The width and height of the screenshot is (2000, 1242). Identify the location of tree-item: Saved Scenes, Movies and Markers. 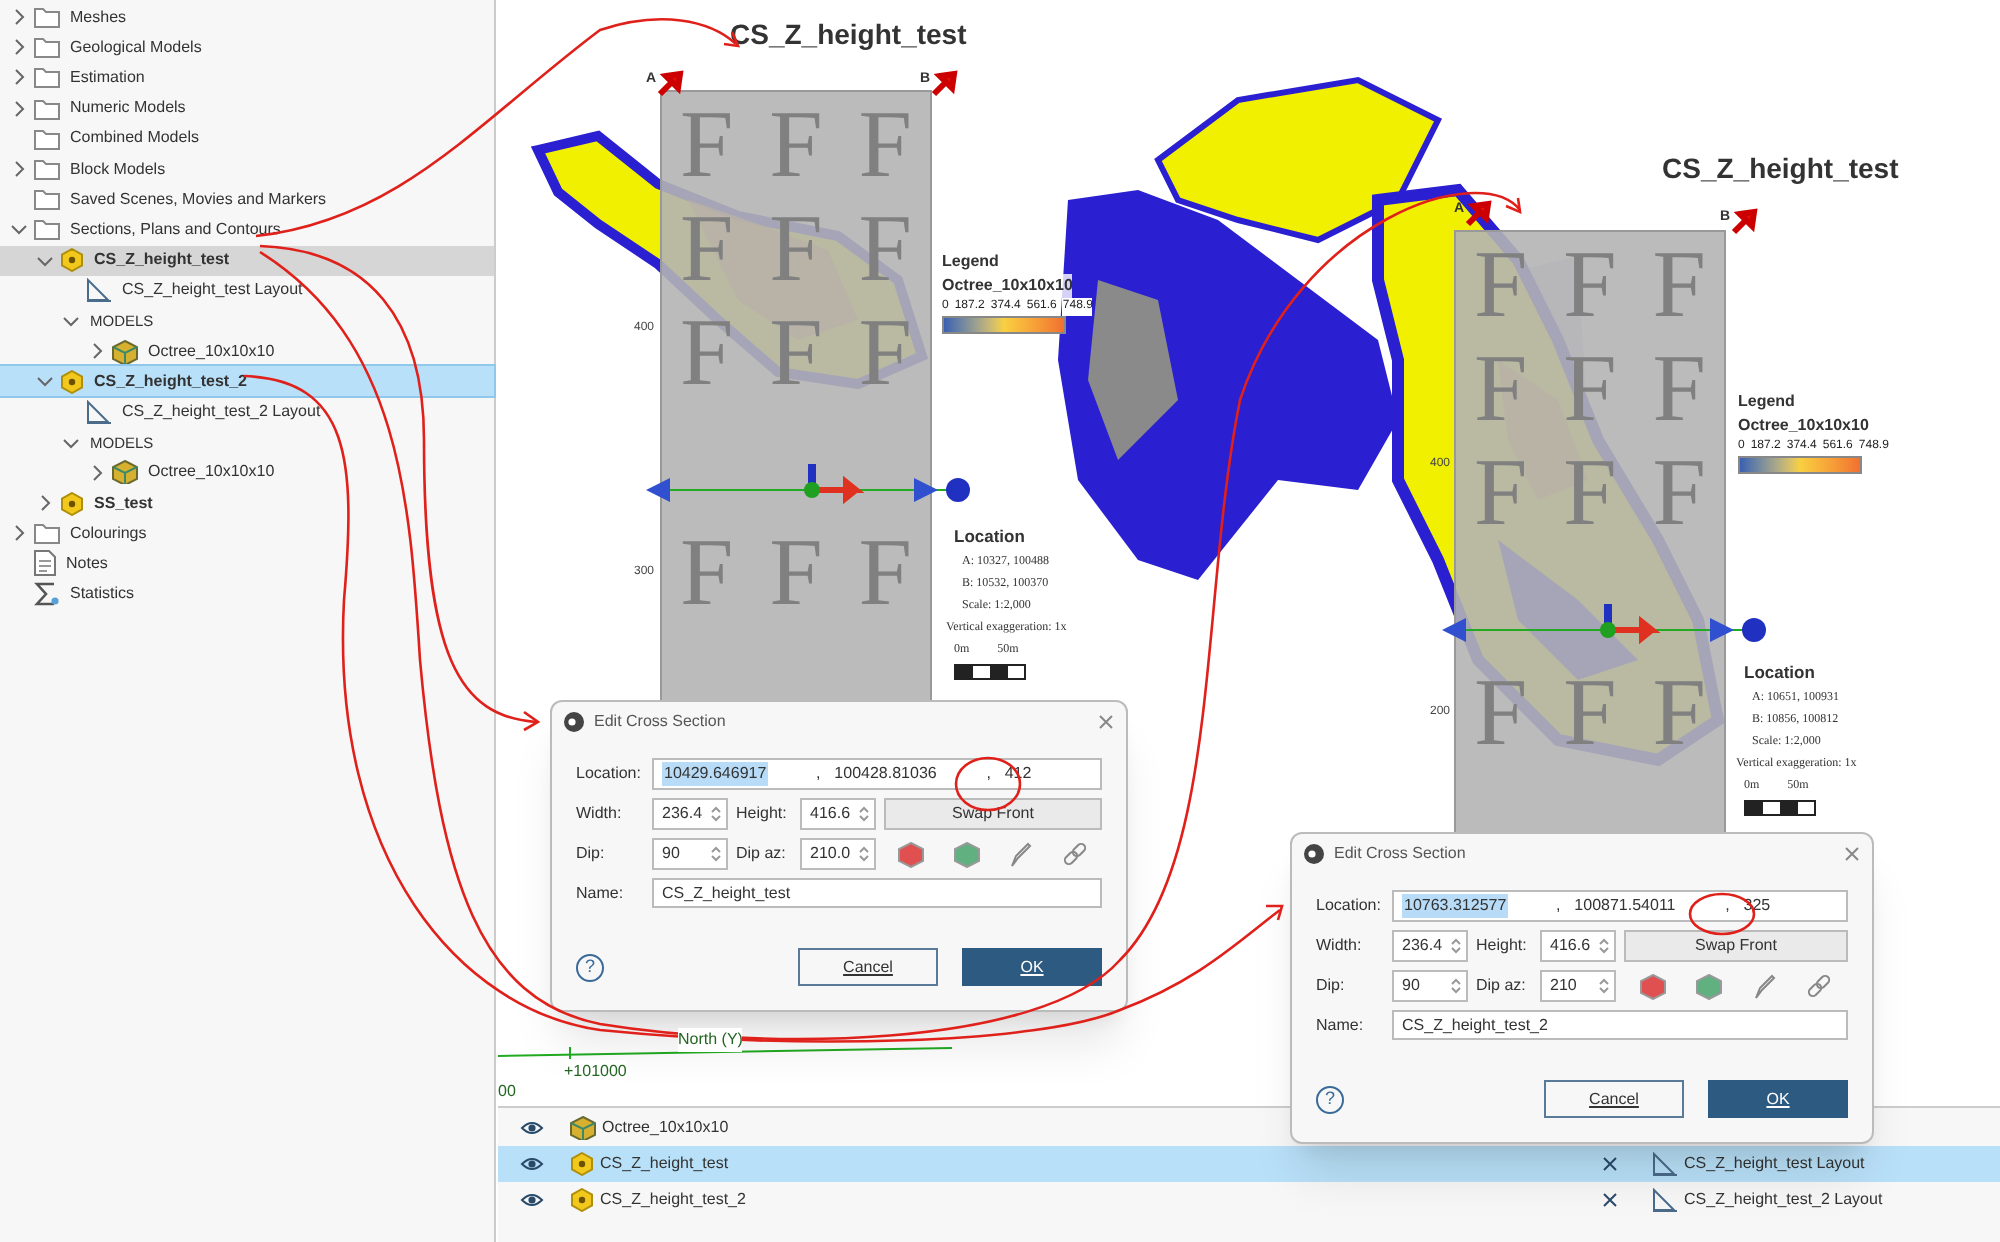
(247, 199).